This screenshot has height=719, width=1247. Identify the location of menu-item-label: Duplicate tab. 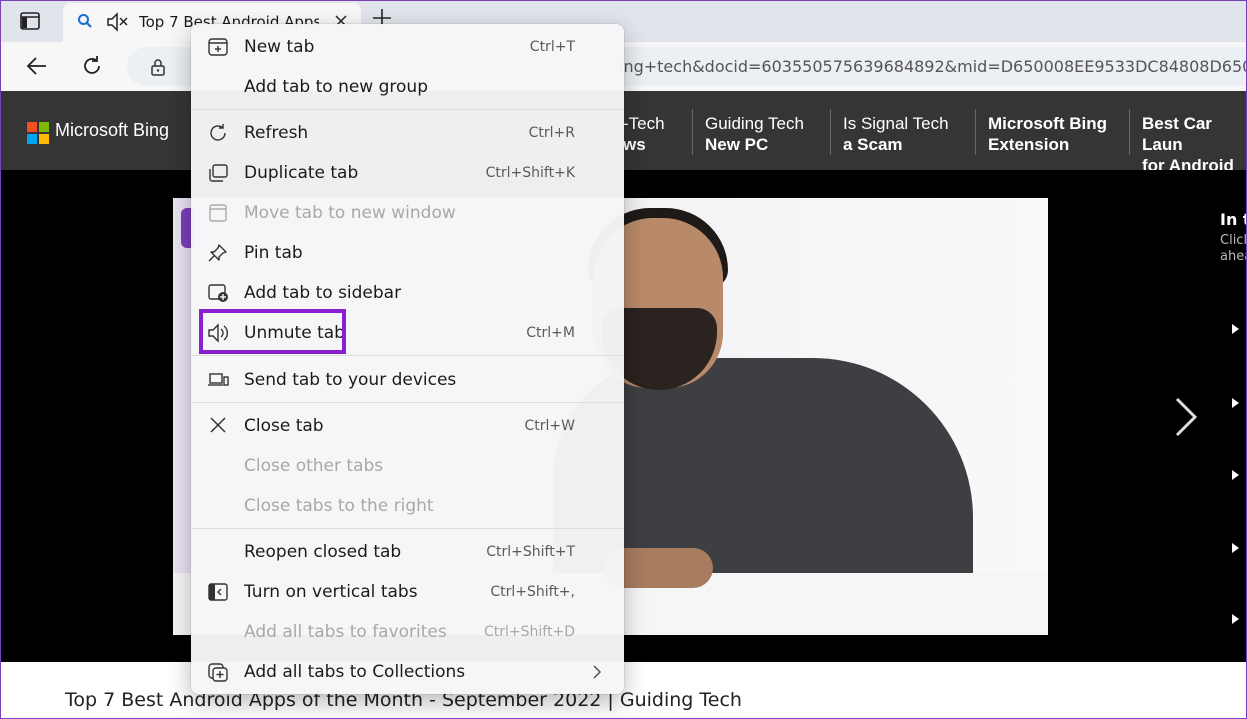
(301, 173).